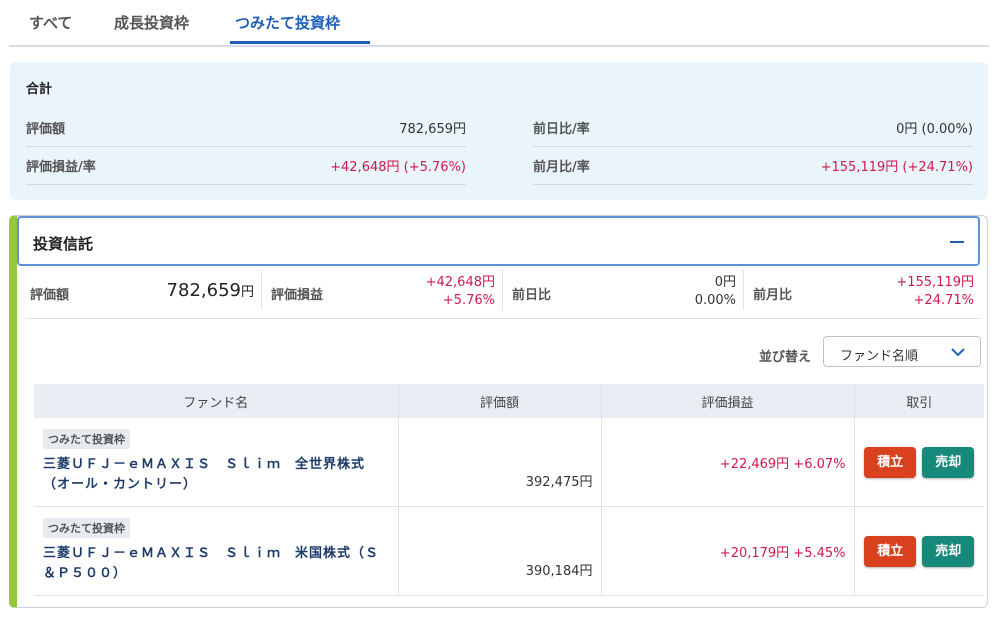  What do you see at coordinates (50, 22) in the screenshot?
I see `tab-all: すべて` at bounding box center [50, 22].